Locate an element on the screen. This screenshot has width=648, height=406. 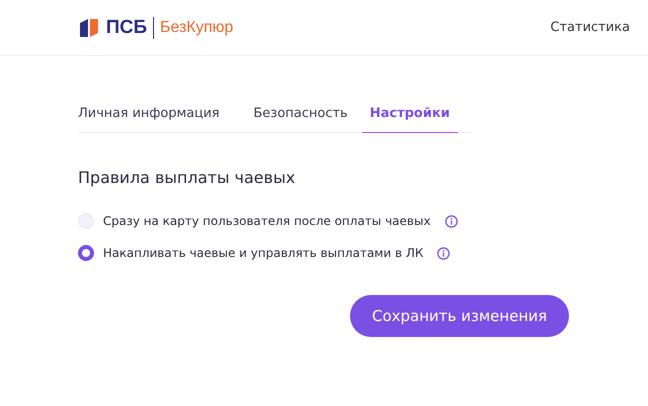
save-button: Сохранить изменения is located at coordinates (460, 316).